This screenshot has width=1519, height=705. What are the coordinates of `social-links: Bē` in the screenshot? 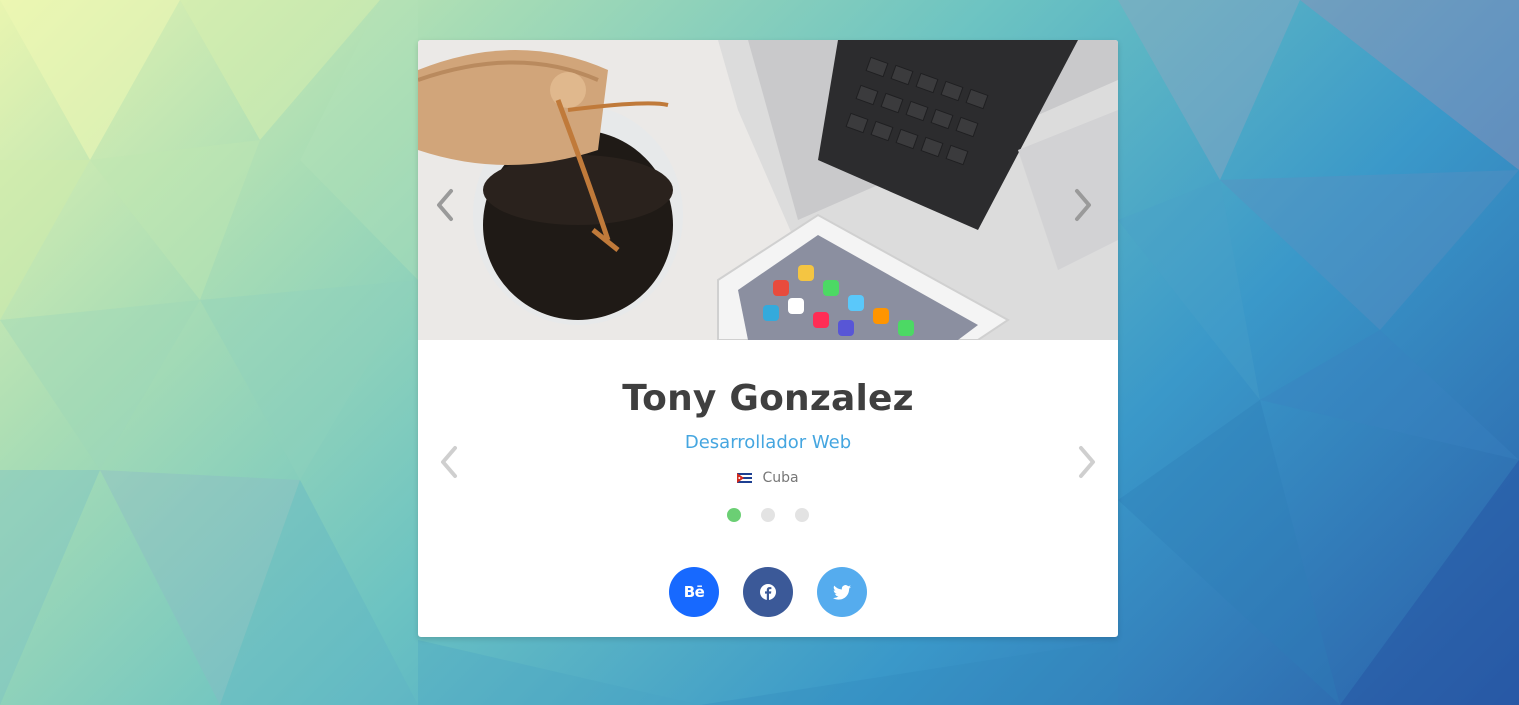 It's located at (768, 592).